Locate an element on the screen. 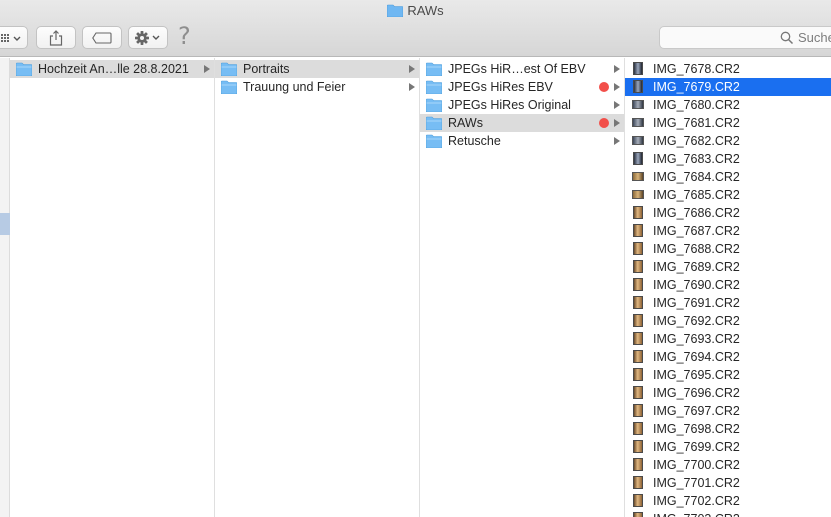 The width and height of the screenshot is (831, 517). file-row: IMG_7698.CR2 is located at coordinates (728, 429).